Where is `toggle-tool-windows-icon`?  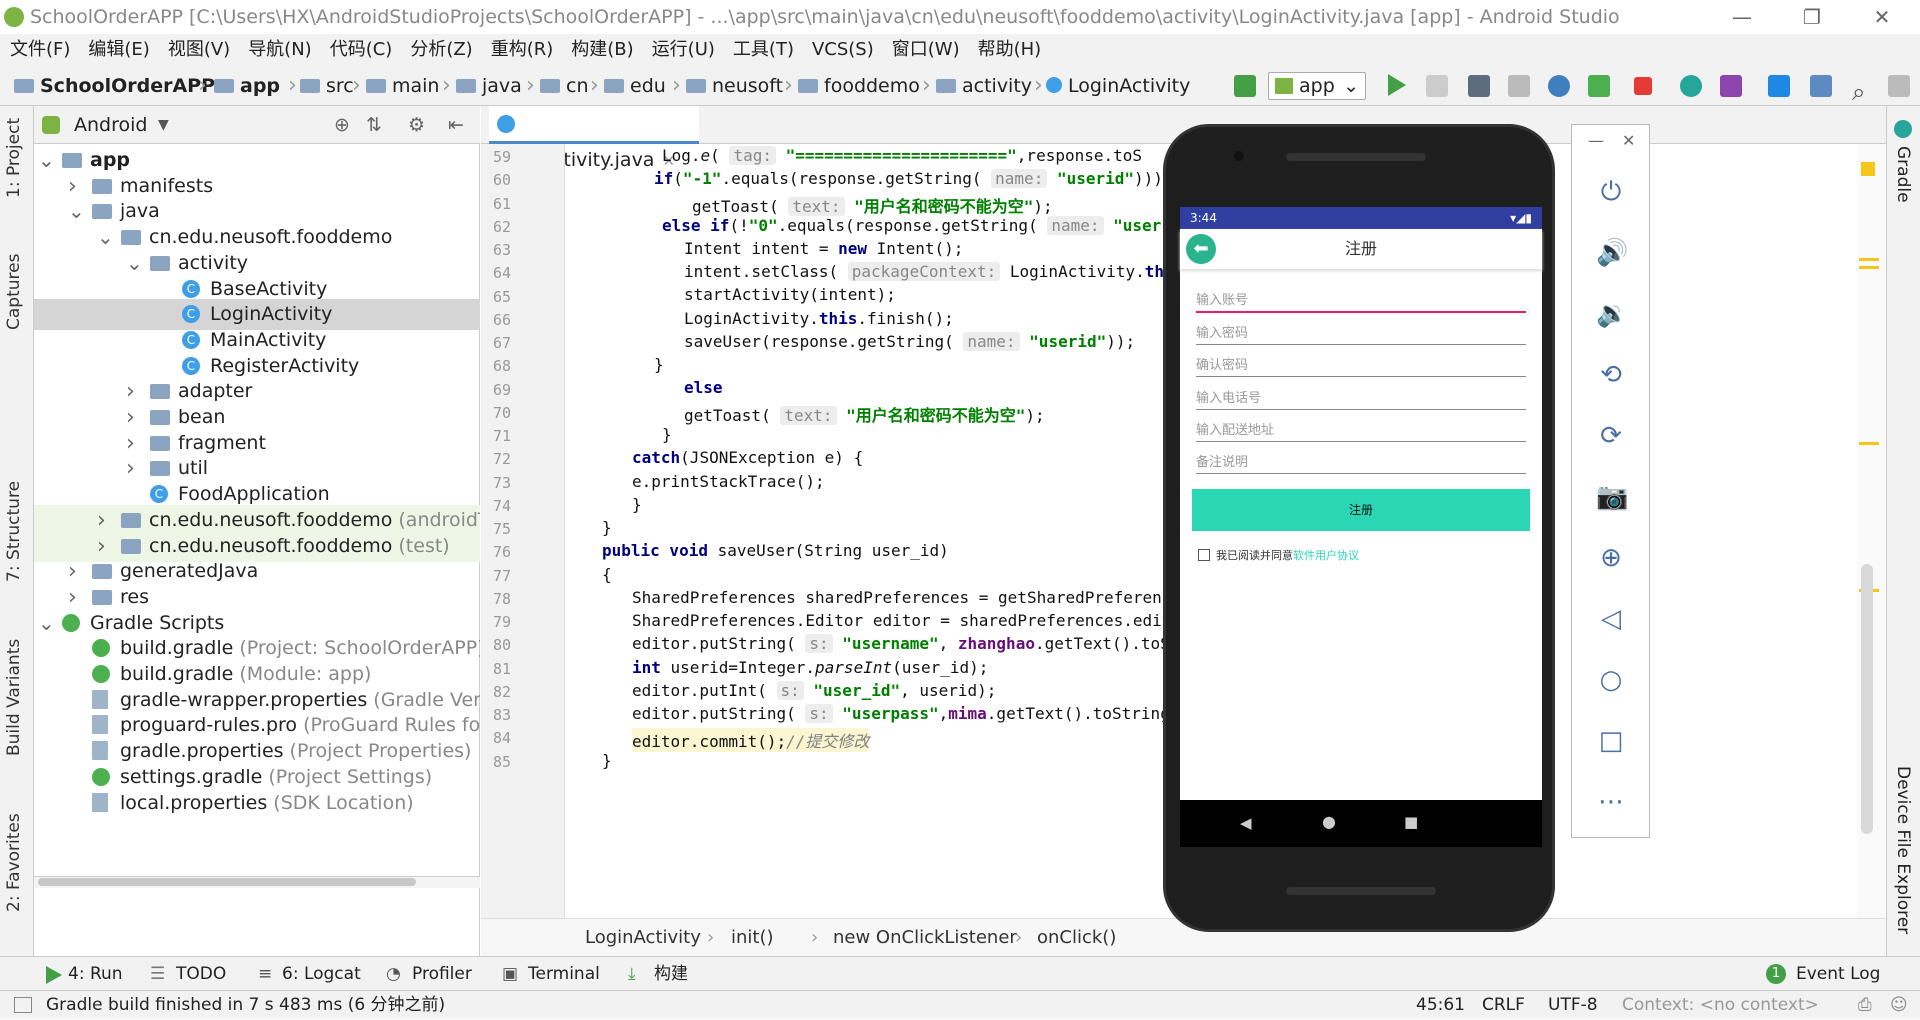 toggle-tool-windows-icon is located at coordinates (23, 1005).